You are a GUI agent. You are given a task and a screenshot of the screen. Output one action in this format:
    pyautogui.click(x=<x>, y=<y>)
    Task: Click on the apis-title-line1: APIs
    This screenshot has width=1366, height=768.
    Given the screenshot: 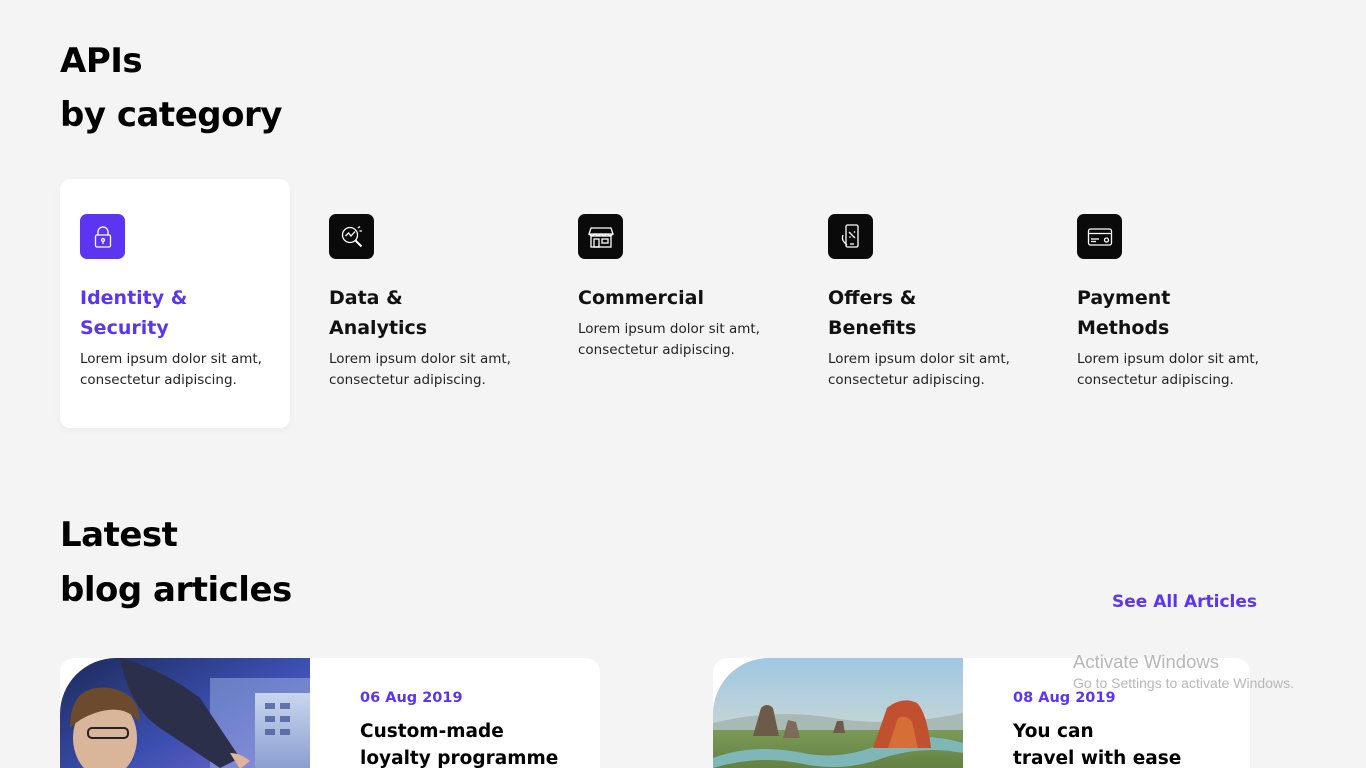 What is the action you would take?
    pyautogui.click(x=101, y=61)
    